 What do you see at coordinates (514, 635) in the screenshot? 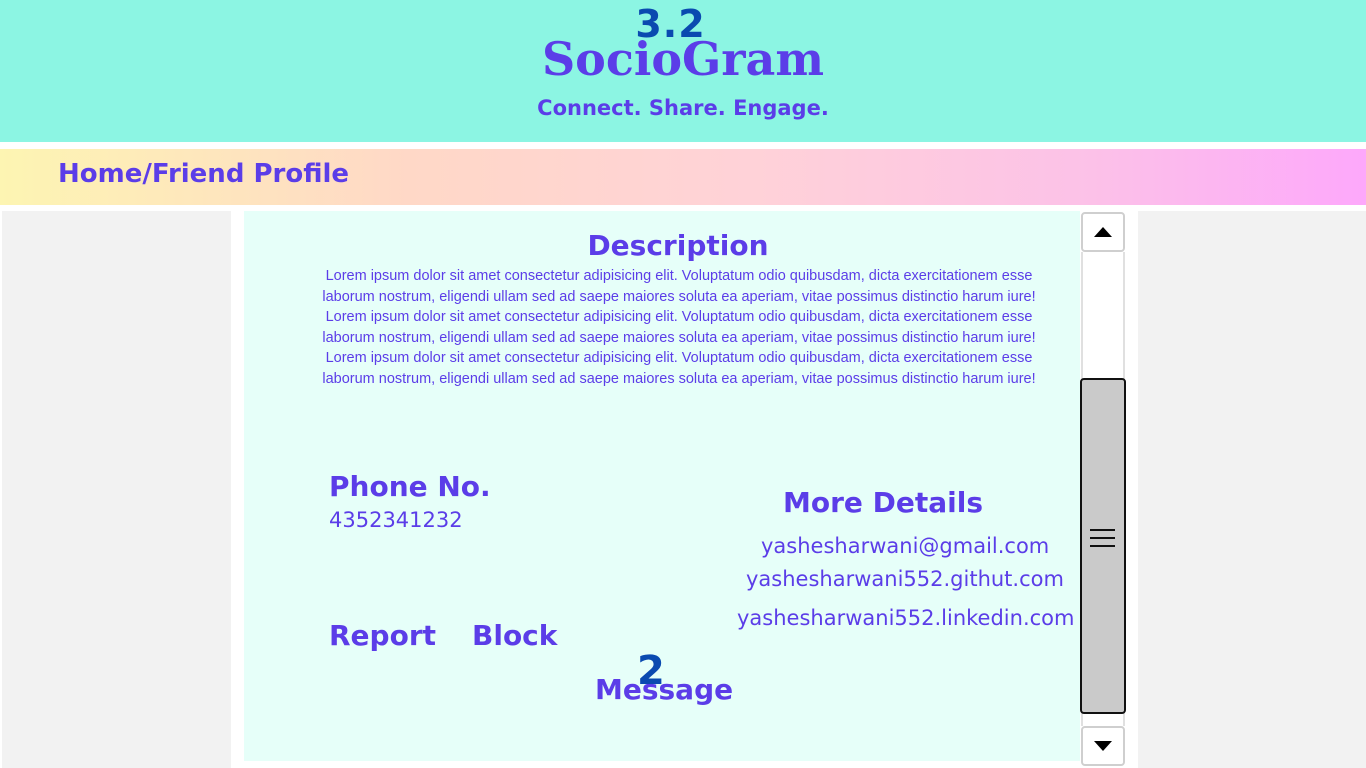
I see `block-button: Block` at bounding box center [514, 635].